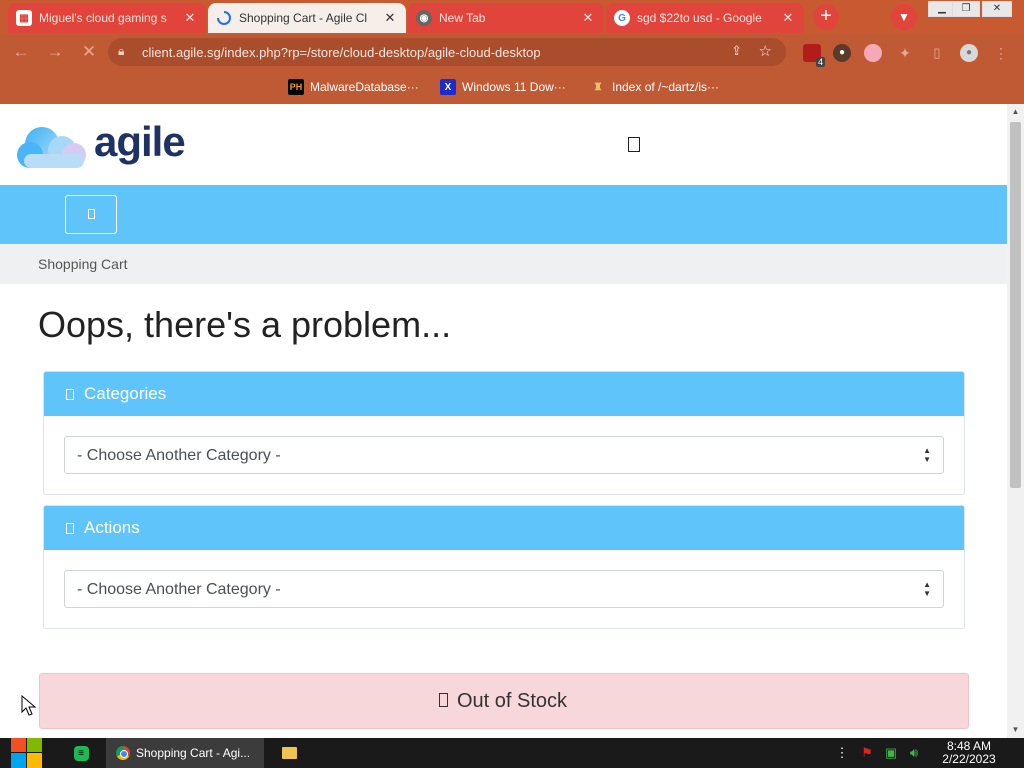  What do you see at coordinates (123, 753) in the screenshot?
I see `chrome-icon` at bounding box center [123, 753].